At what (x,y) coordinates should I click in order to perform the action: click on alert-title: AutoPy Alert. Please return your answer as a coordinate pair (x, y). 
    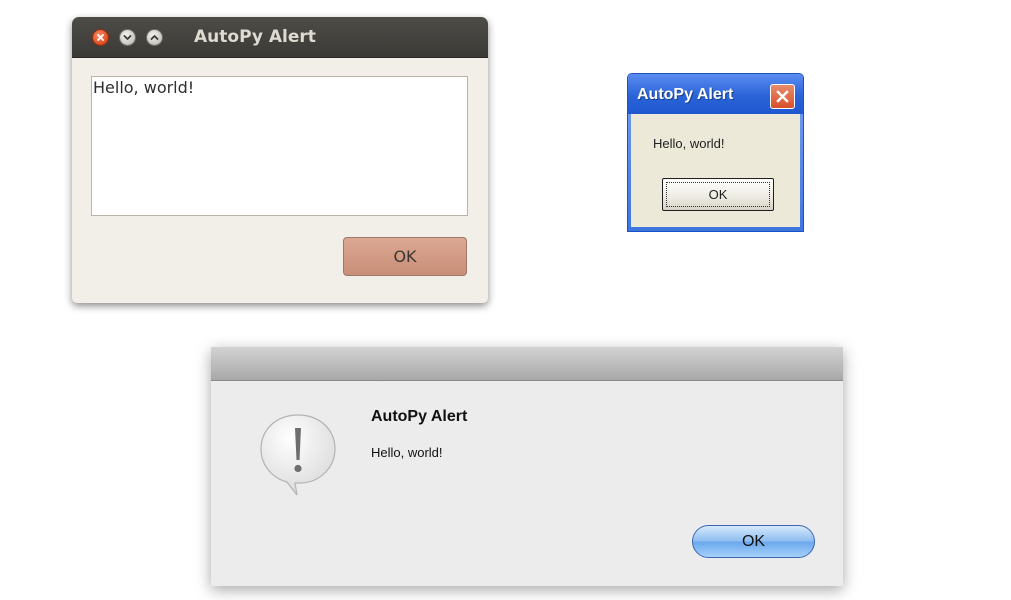
    Looking at the image, I should click on (419, 416).